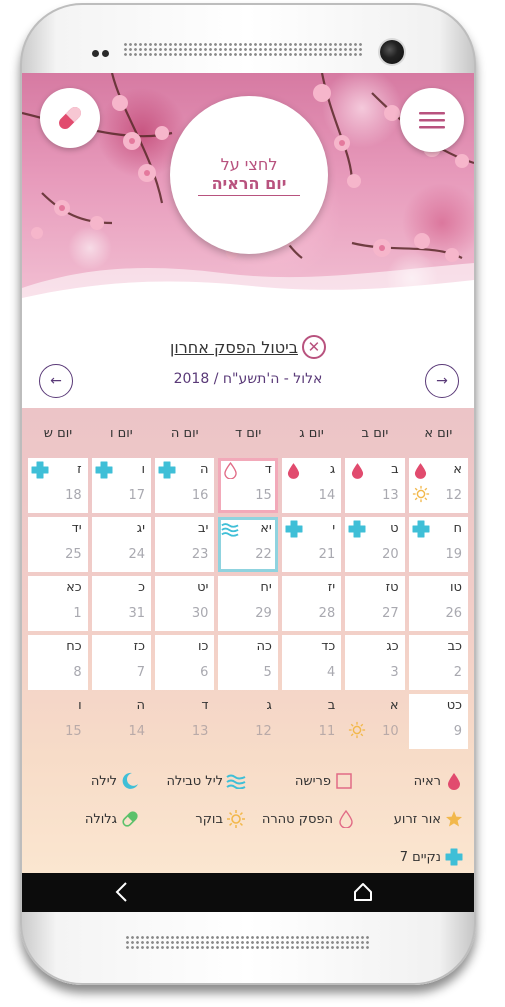 The image size is (505, 1007). Describe the element at coordinates (73, 554) in the screenshot. I see `gregorian-date: 25` at that location.